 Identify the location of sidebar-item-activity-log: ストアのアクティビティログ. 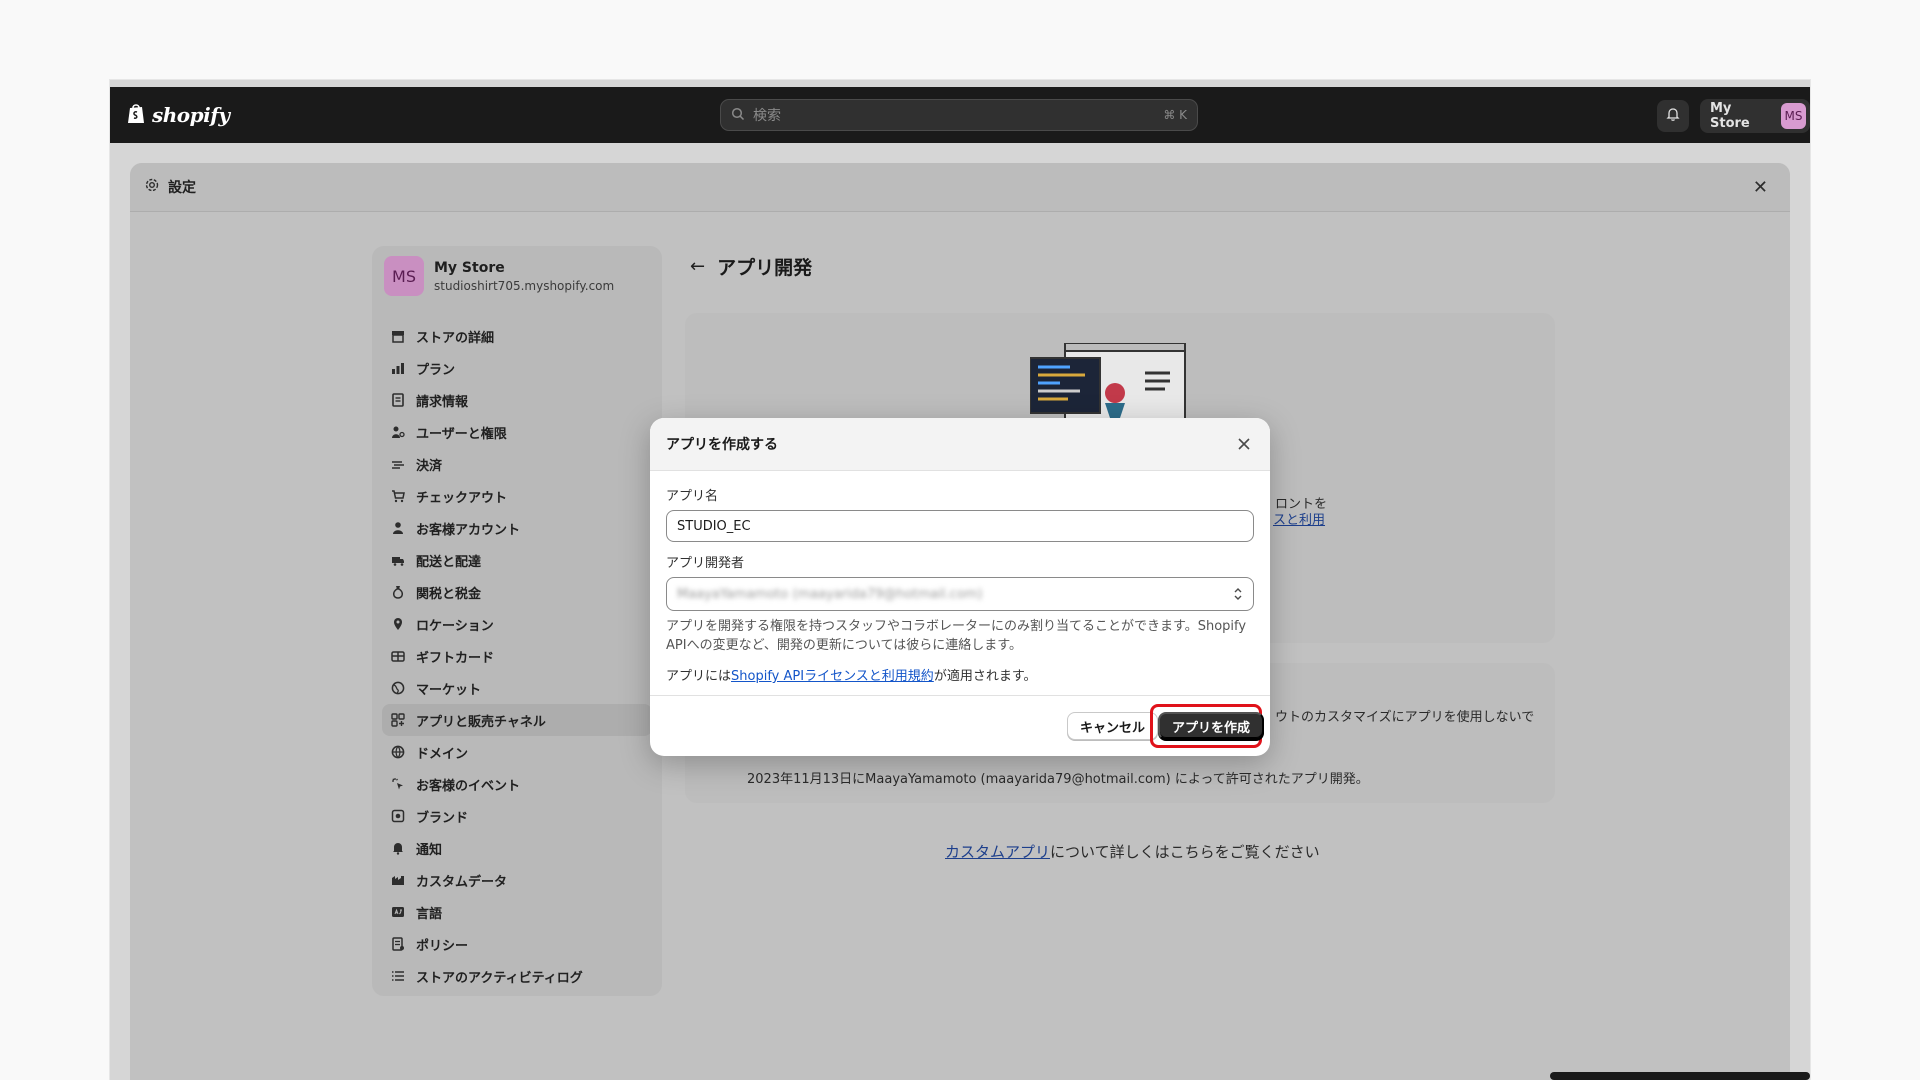
(517, 976).